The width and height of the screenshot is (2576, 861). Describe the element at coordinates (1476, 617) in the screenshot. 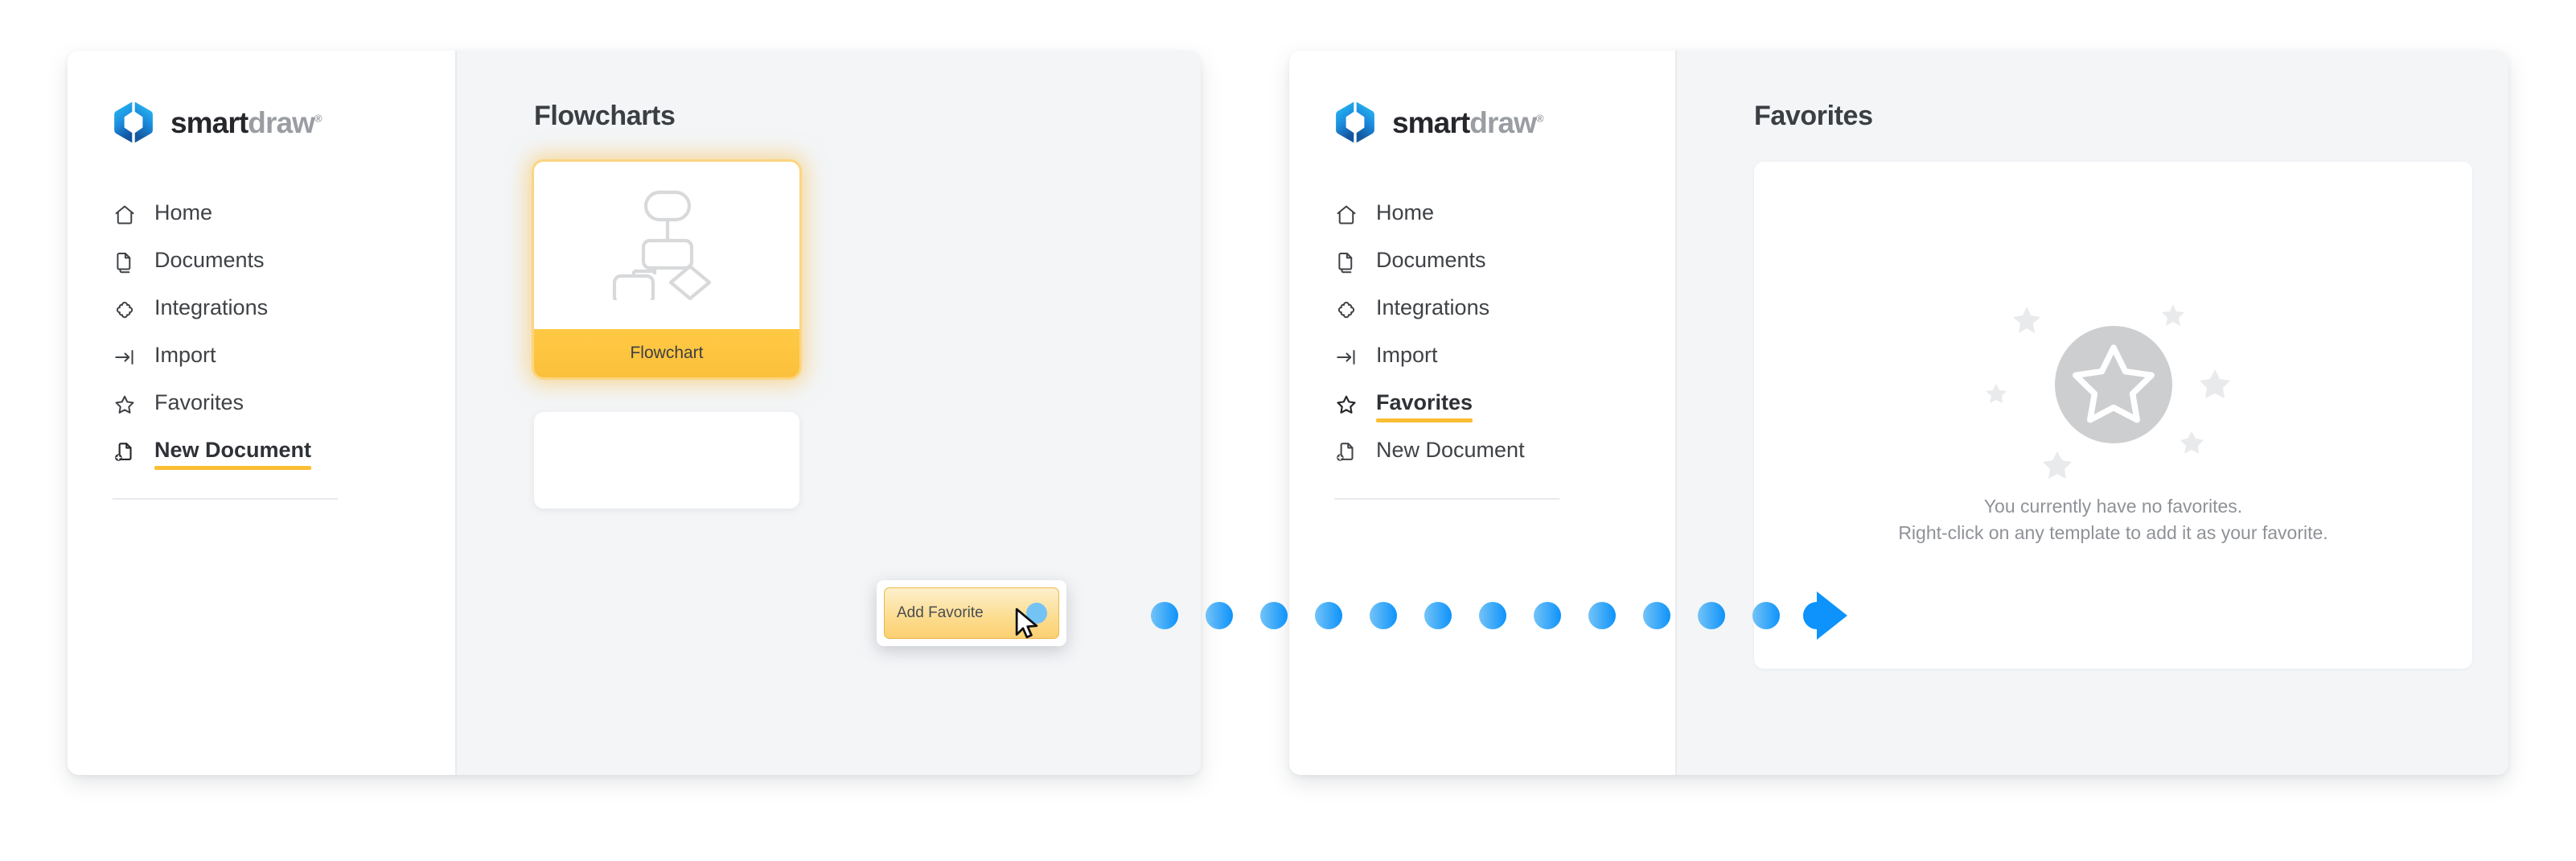

I see `dotted-connector-line` at that location.